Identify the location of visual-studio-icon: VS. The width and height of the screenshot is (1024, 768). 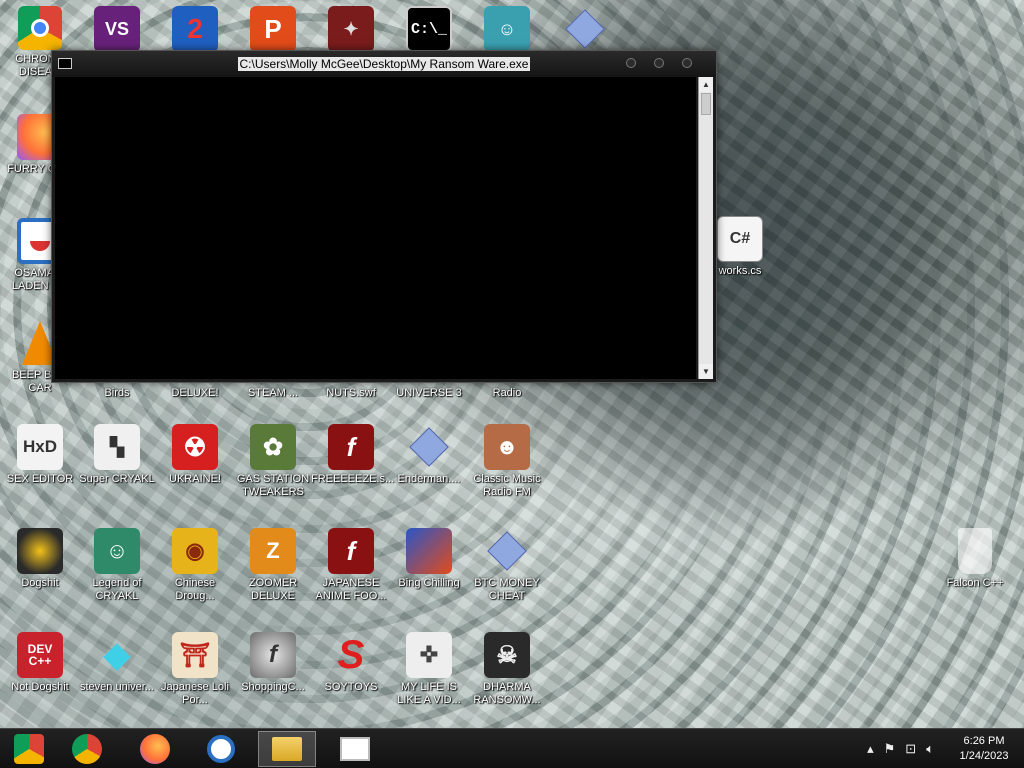
(117, 29).